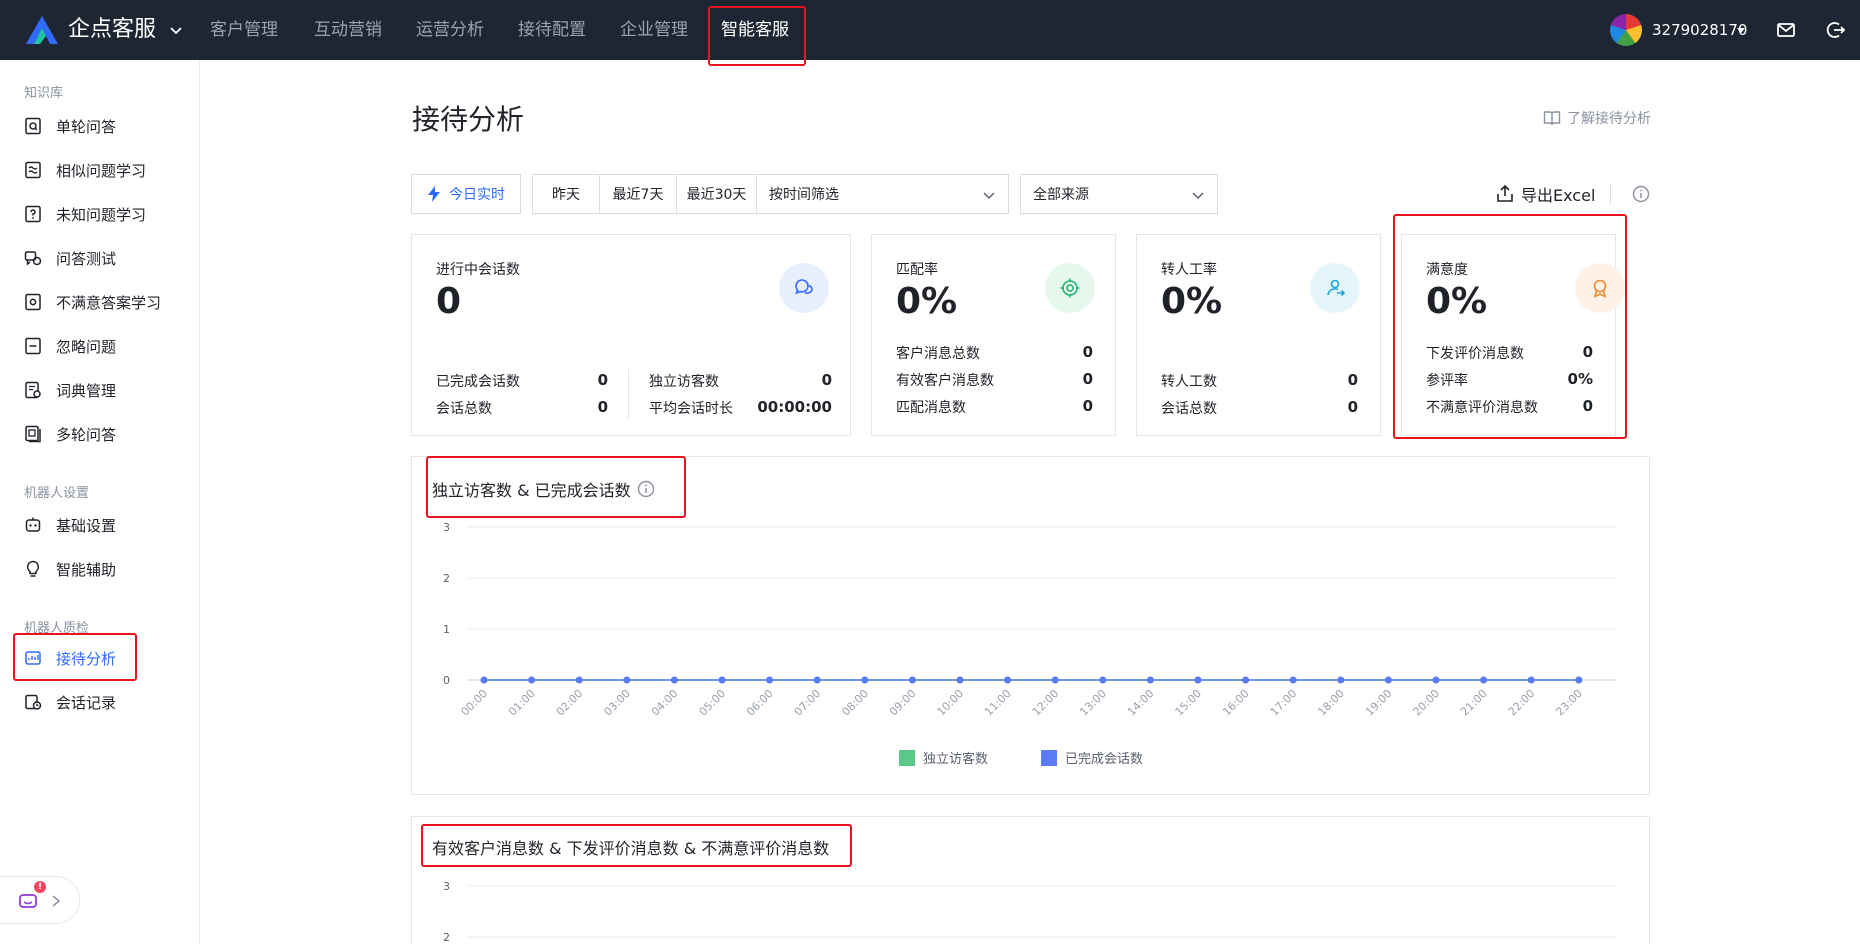  What do you see at coordinates (450, 30) in the screenshot?
I see `nav-operation-analysis: 运营分析` at bounding box center [450, 30].